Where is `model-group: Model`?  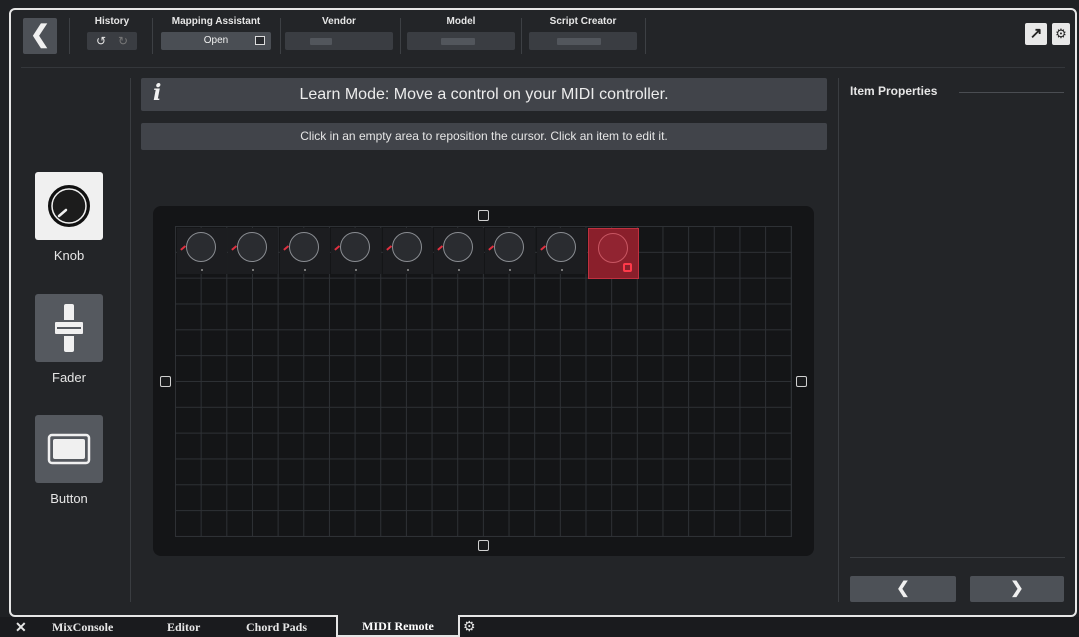 model-group: Model is located at coordinates (461, 37).